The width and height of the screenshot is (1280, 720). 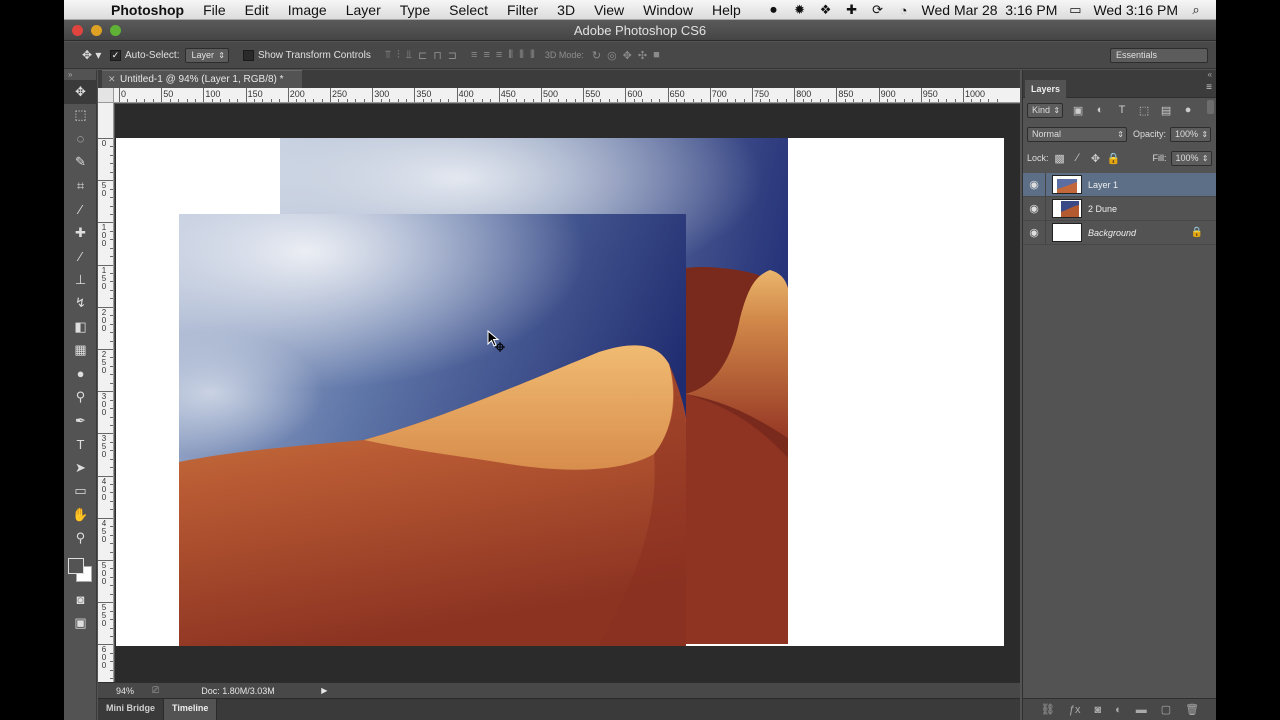 I want to click on layer-lock-icon: 🔒, so click(x=1197, y=232).